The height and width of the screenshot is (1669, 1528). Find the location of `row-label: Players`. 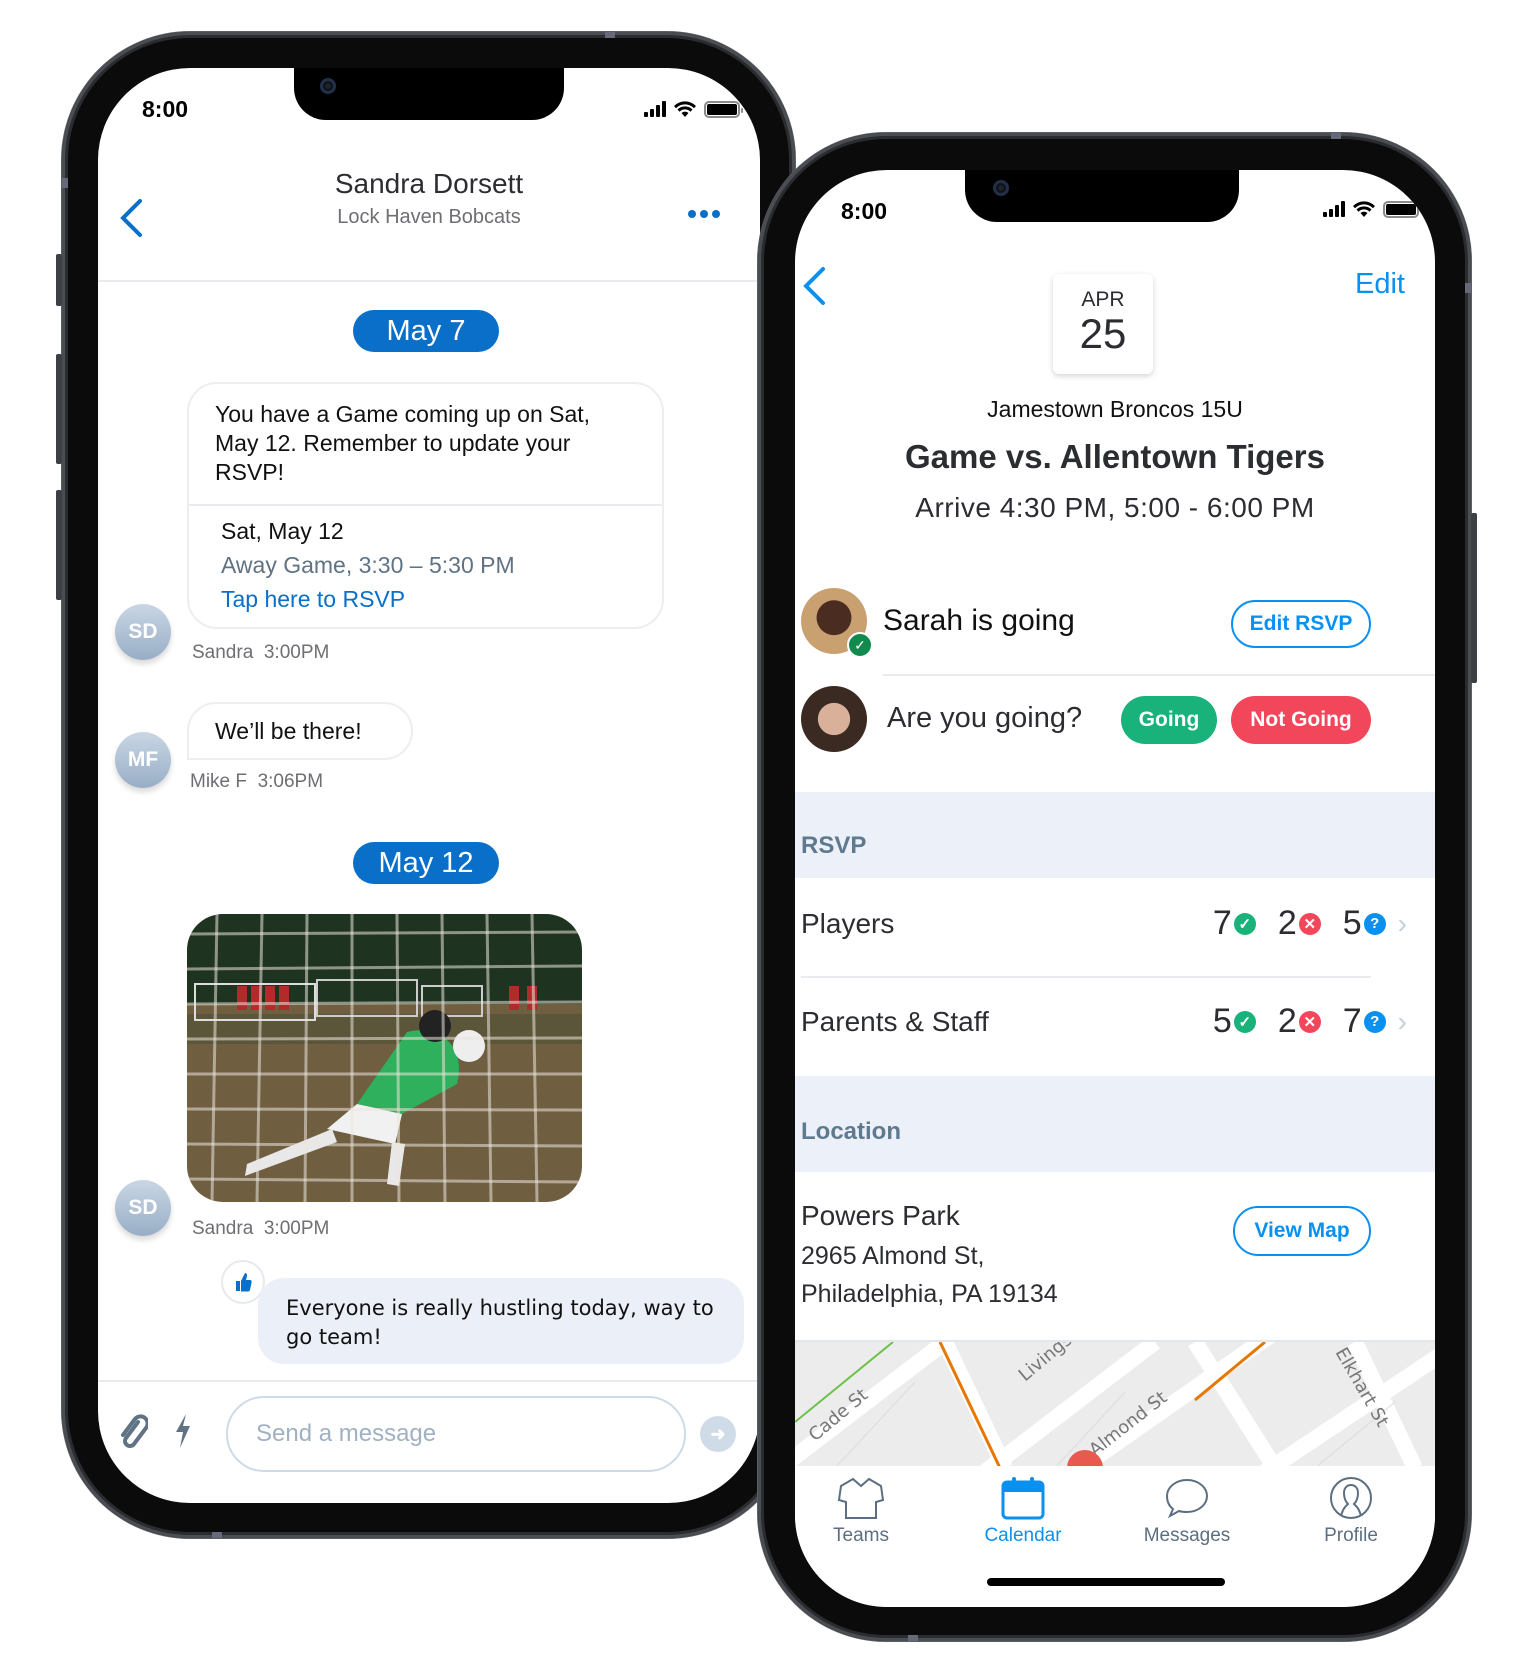

row-label: Players is located at coordinates (848, 923).